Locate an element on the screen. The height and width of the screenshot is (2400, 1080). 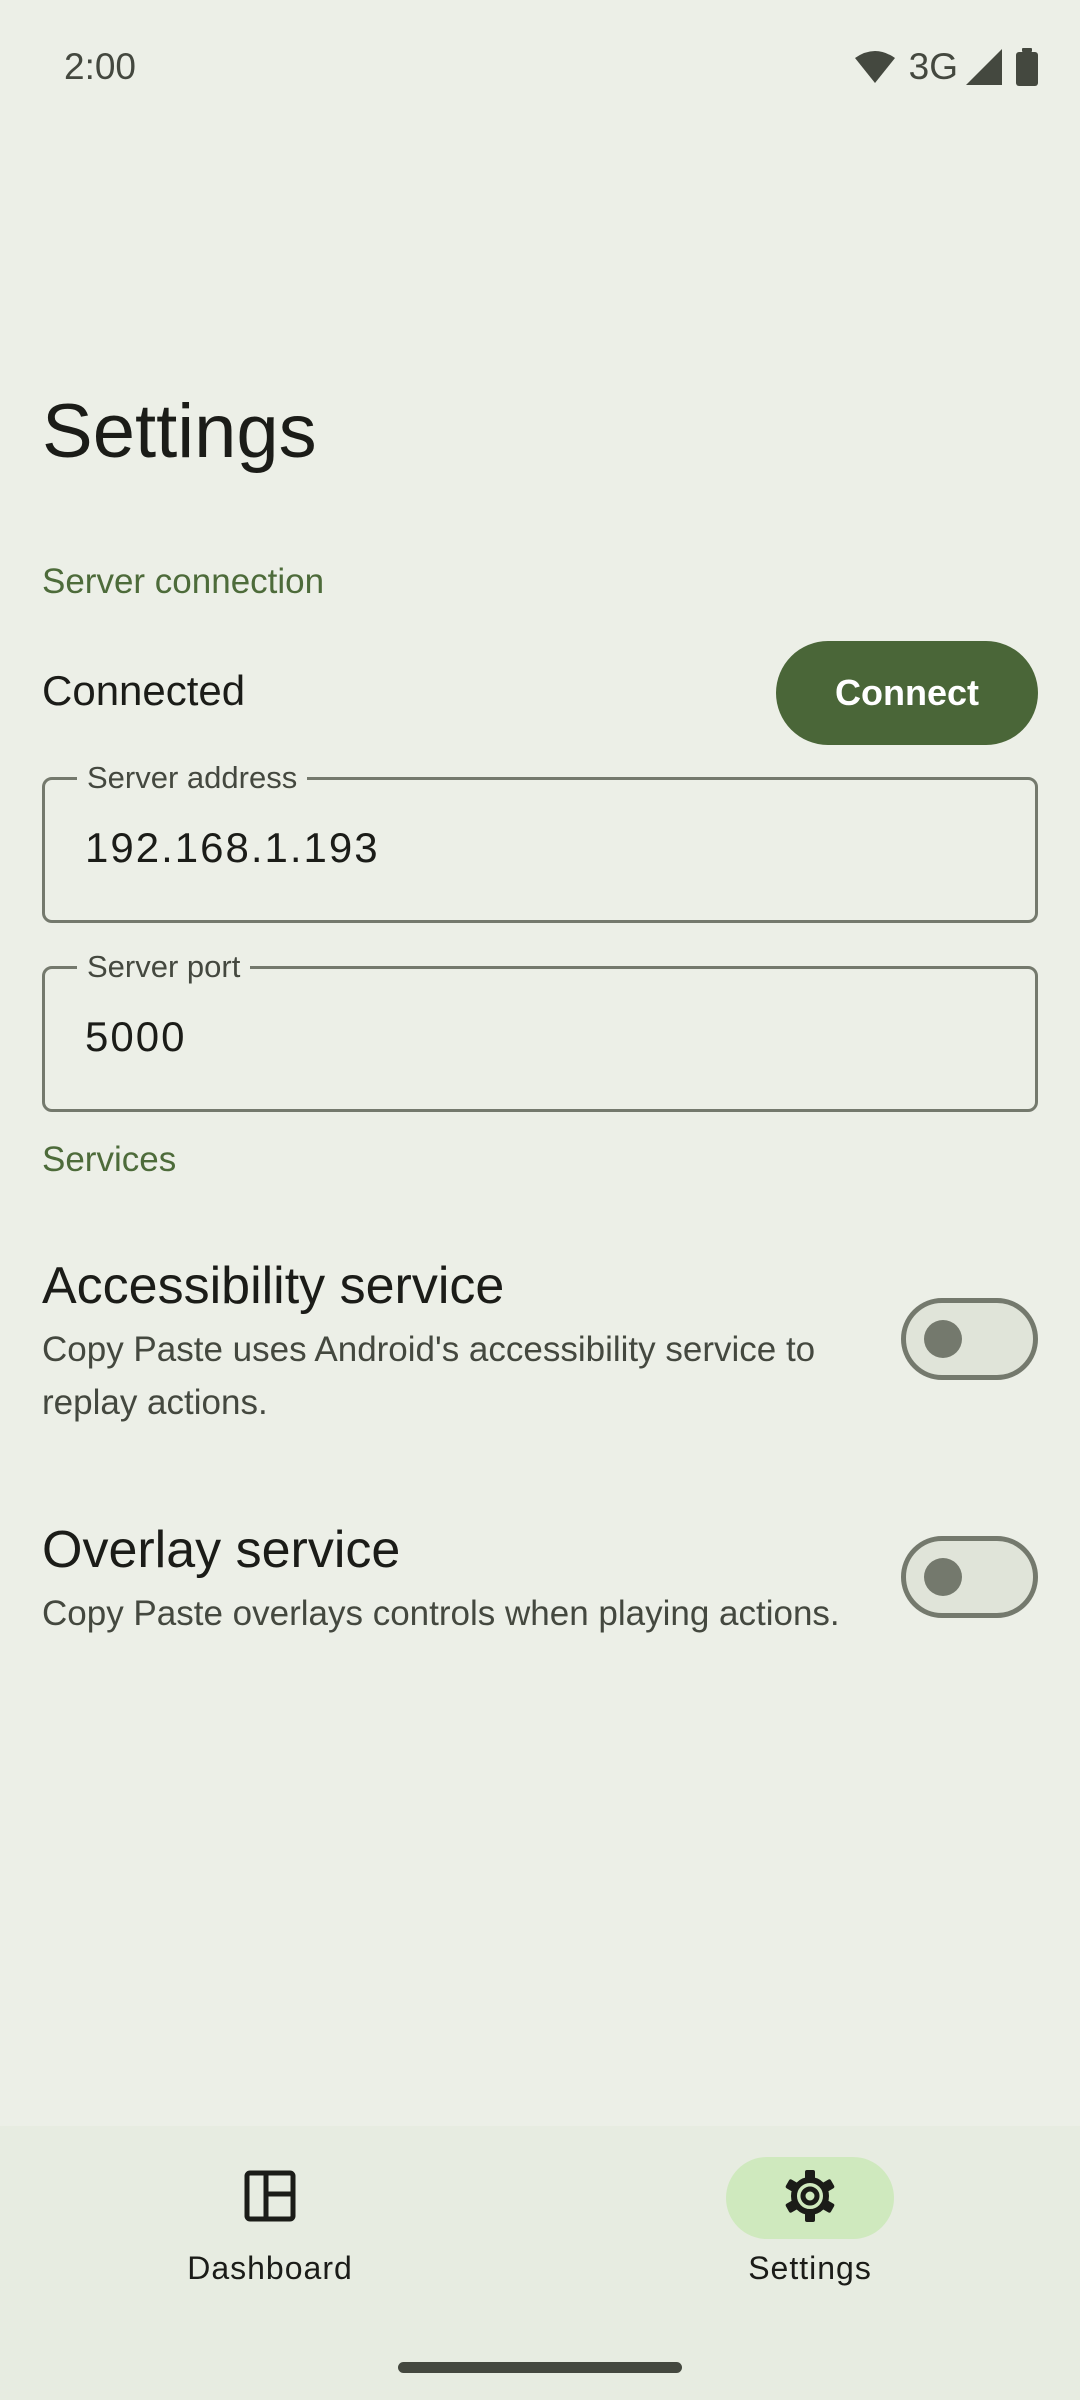
section-header-server-connection: Server connection is located at coordinates (183, 581).